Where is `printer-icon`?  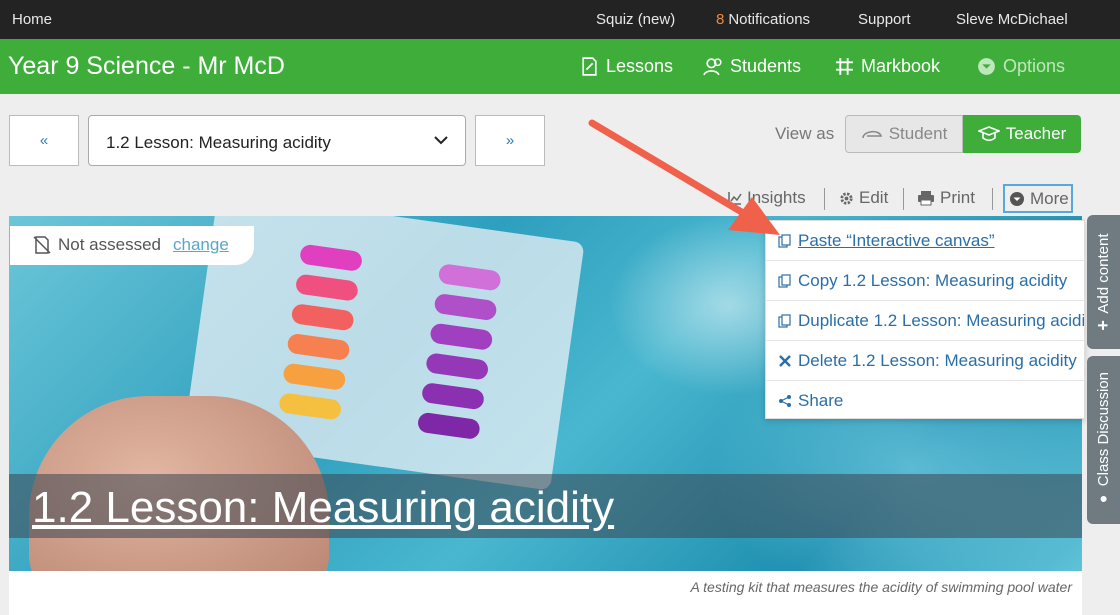
printer-icon is located at coordinates (926, 198).